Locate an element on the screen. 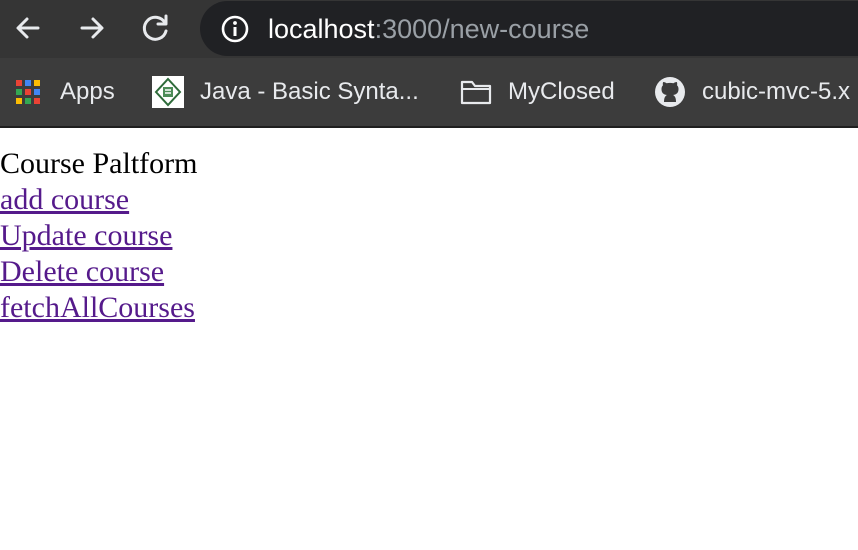 The width and height of the screenshot is (858, 550). back-button is located at coordinates (28, 28).